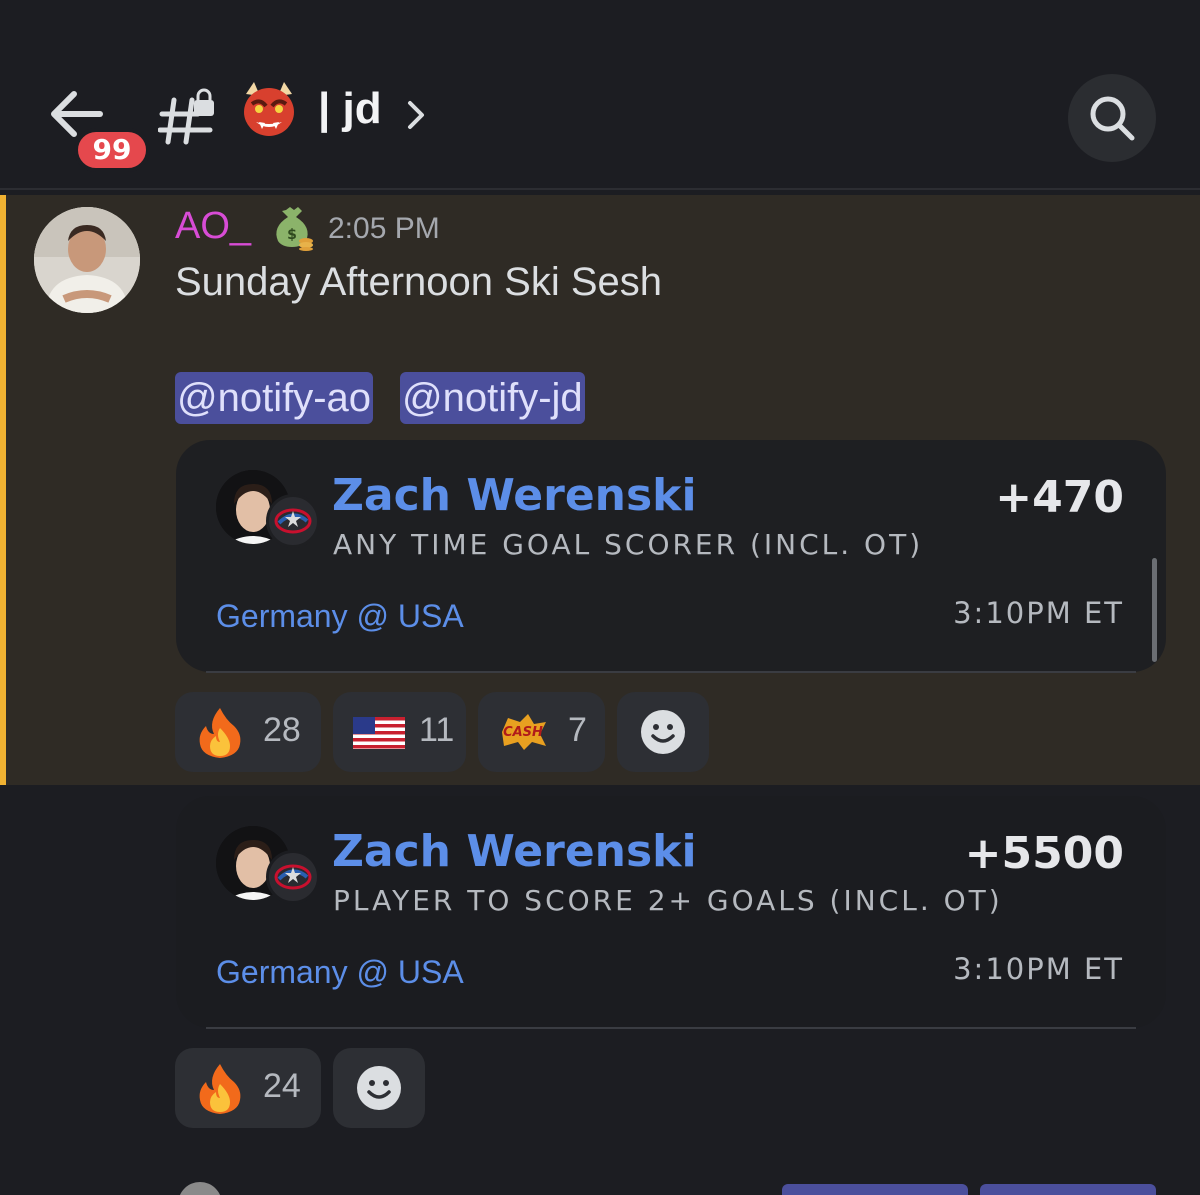 The height and width of the screenshot is (1195, 1200). What do you see at coordinates (492, 398) in the screenshot?
I see `role-mention-notify-jd: @notify-jd` at bounding box center [492, 398].